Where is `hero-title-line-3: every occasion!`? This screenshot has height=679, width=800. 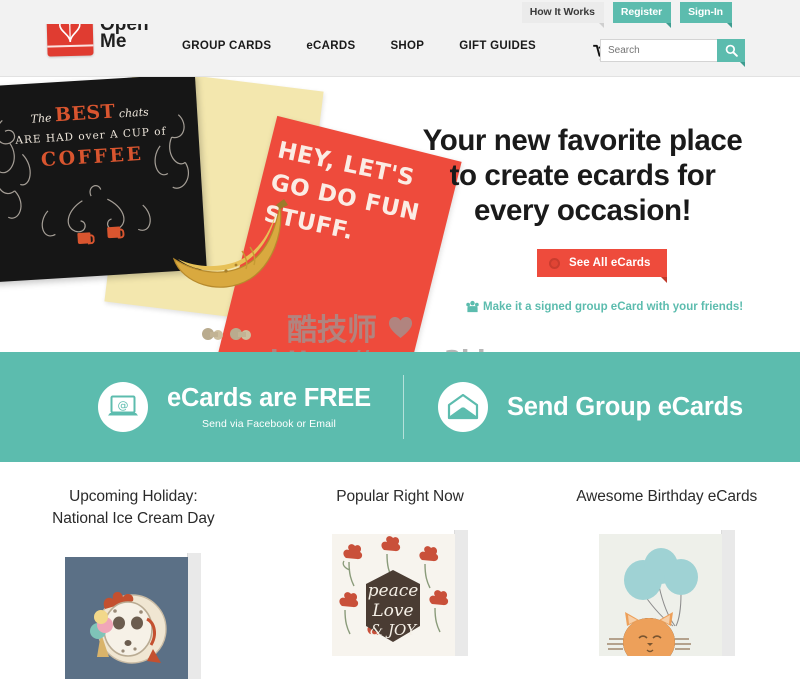 hero-title-line-3: every occasion! is located at coordinates (582, 210).